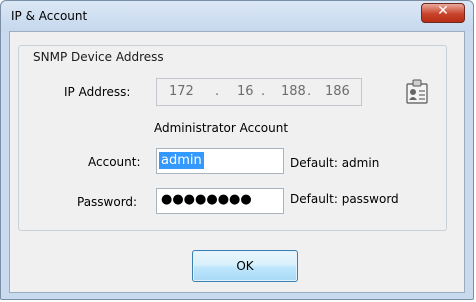 The image size is (476, 302). I want to click on password-mask: ●●●●●●●●, so click(206, 199).